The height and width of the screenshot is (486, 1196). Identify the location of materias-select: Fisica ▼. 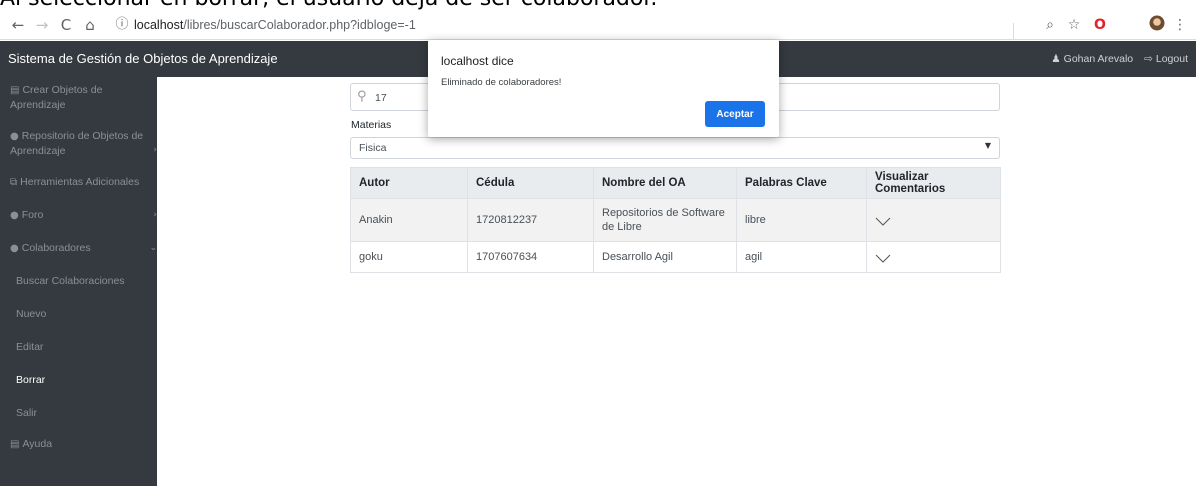
(675, 148).